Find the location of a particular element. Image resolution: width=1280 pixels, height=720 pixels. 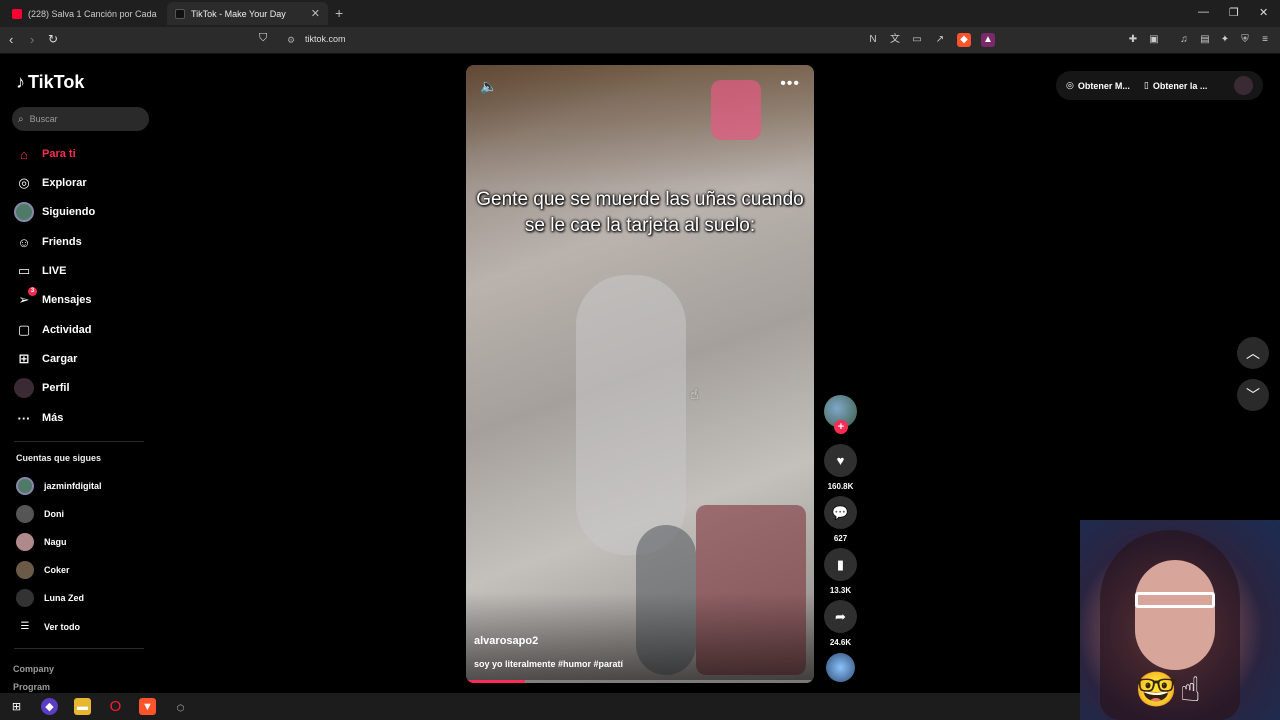

activity-icon: ▢ is located at coordinates (24, 329).